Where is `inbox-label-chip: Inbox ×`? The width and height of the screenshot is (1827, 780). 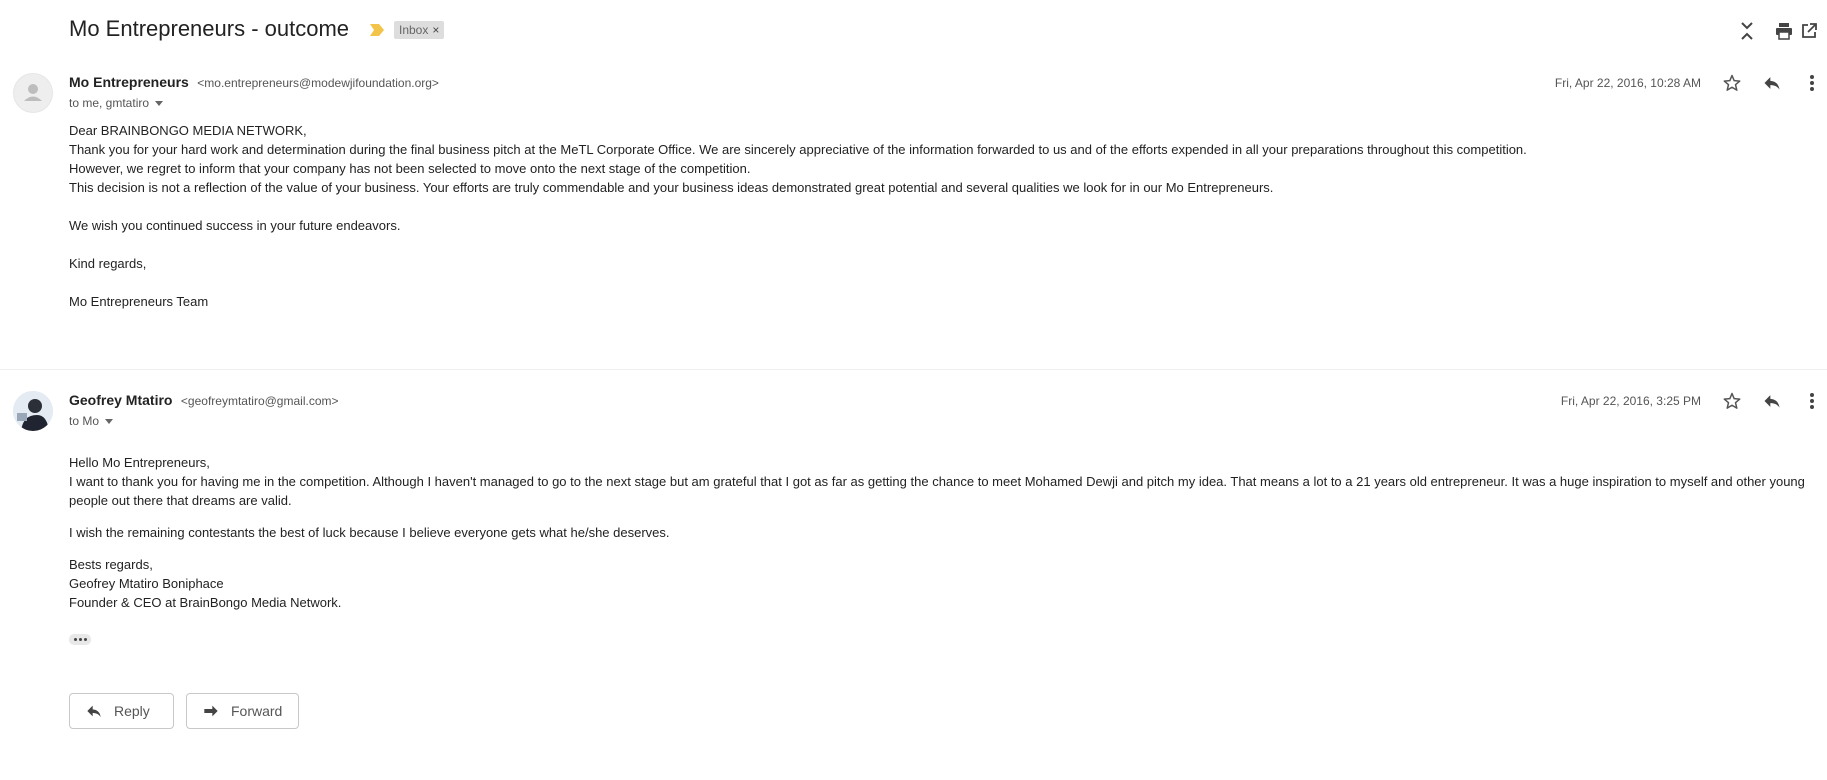
inbox-label-chip: Inbox × is located at coordinates (419, 30).